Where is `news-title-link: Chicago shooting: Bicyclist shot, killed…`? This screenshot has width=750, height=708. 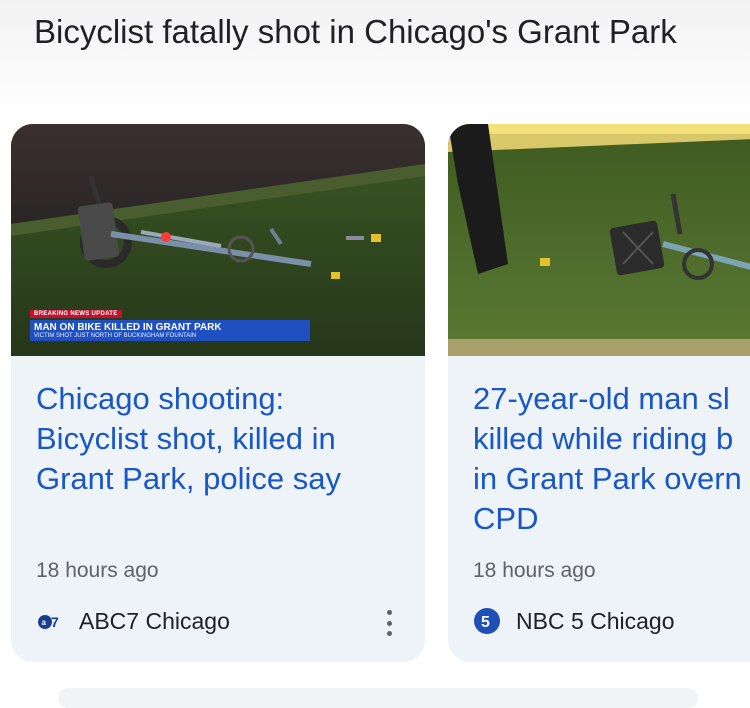 news-title-link: Chicago shooting: Bicyclist shot, killed… is located at coordinates (221, 439).